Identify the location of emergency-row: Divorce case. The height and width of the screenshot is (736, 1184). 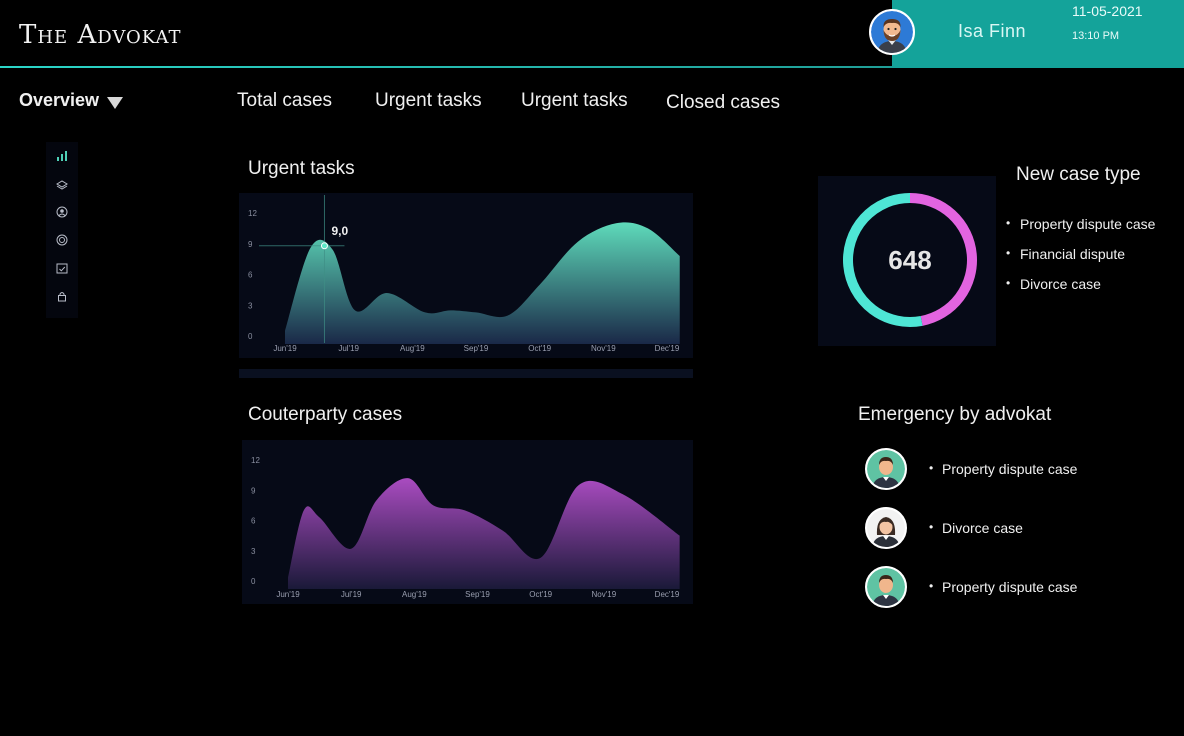
(944, 528).